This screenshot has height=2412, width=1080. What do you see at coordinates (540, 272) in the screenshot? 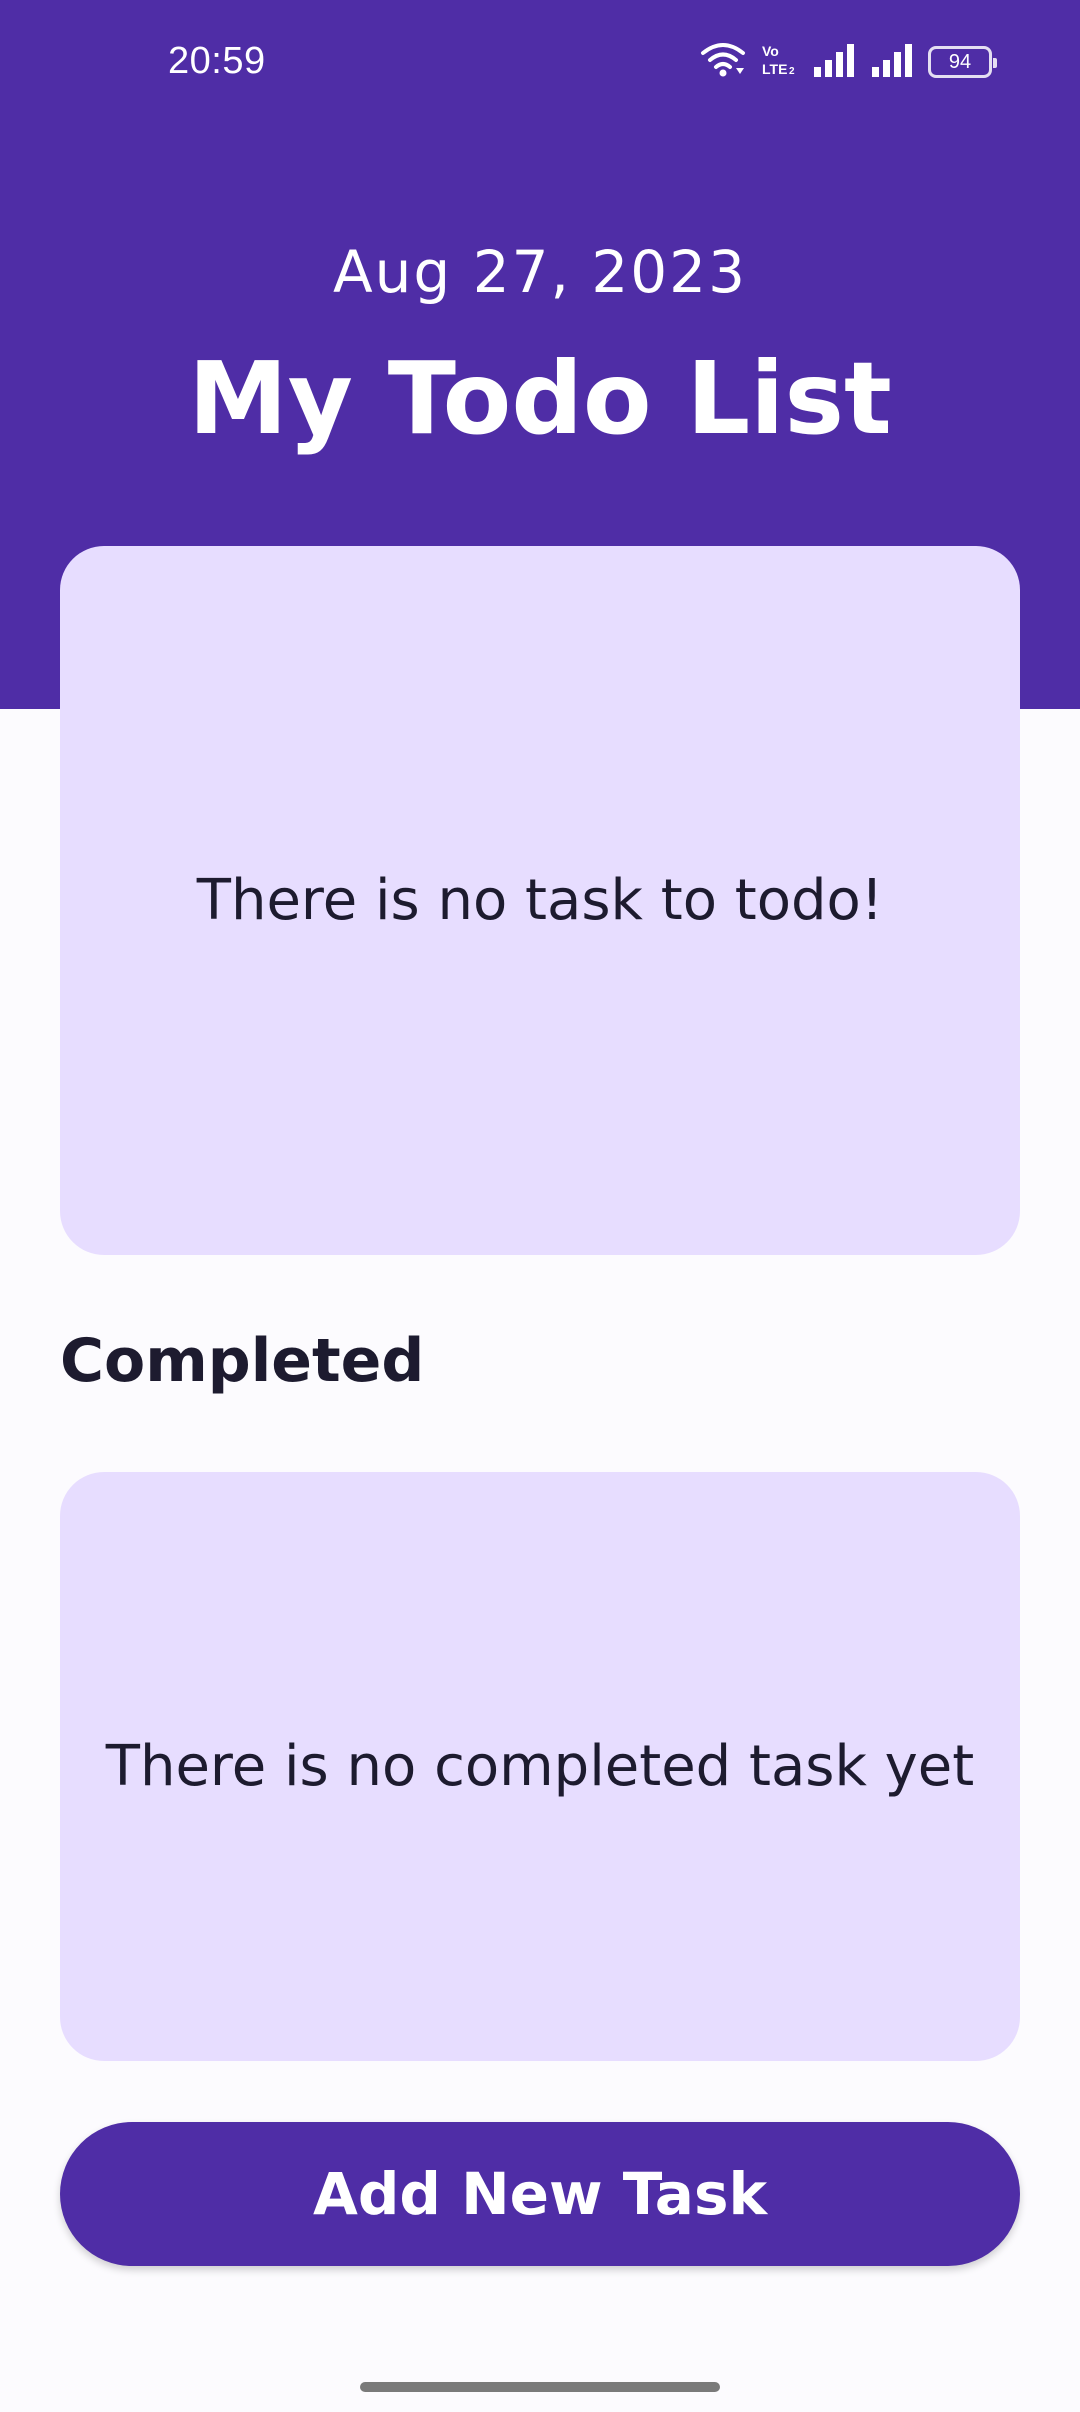
I see `header-date: Aug 27, 2023` at bounding box center [540, 272].